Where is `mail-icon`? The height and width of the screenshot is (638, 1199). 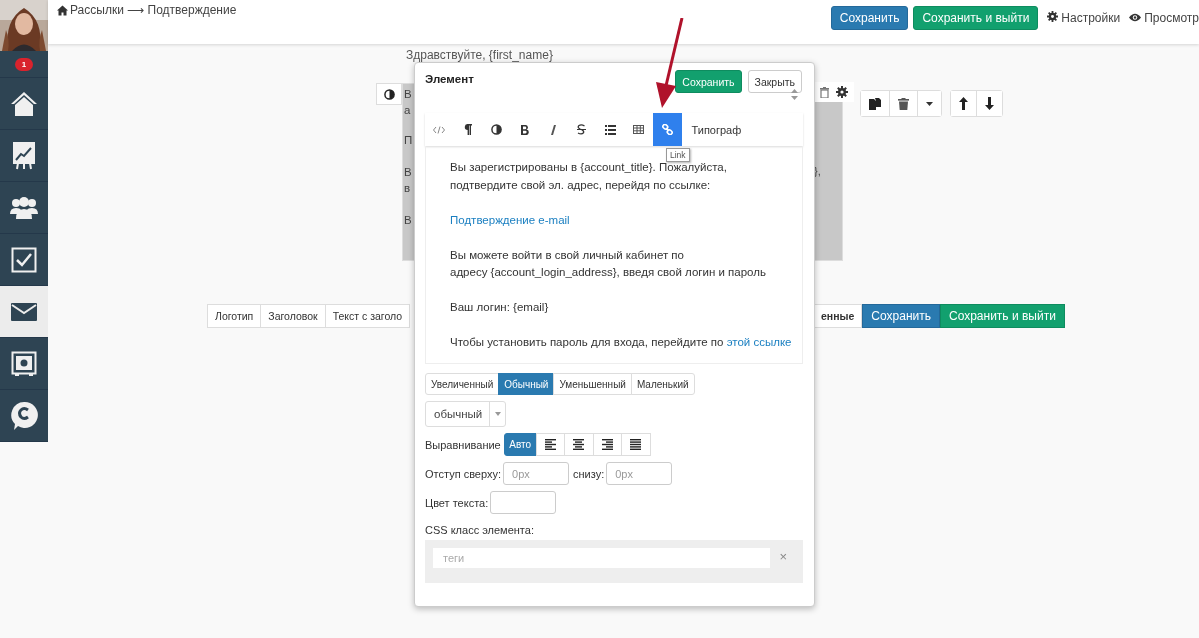
mail-icon is located at coordinates (24, 311).